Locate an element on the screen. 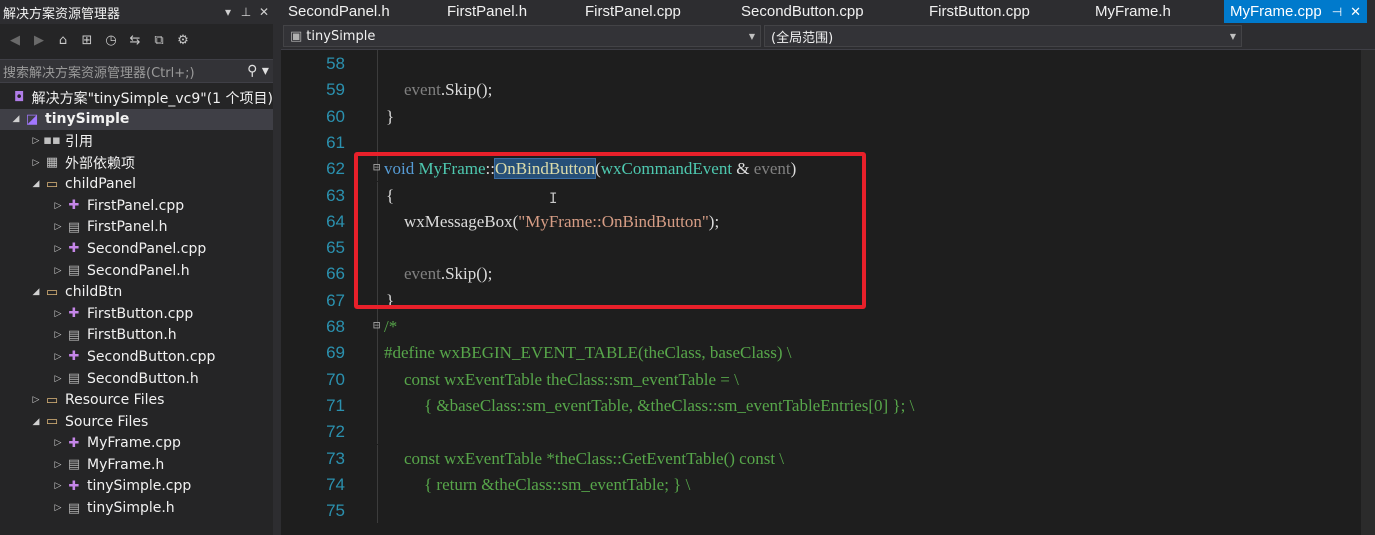  tab-firstpanel-cpp: FirstPanel.cpp is located at coordinates (633, 11).